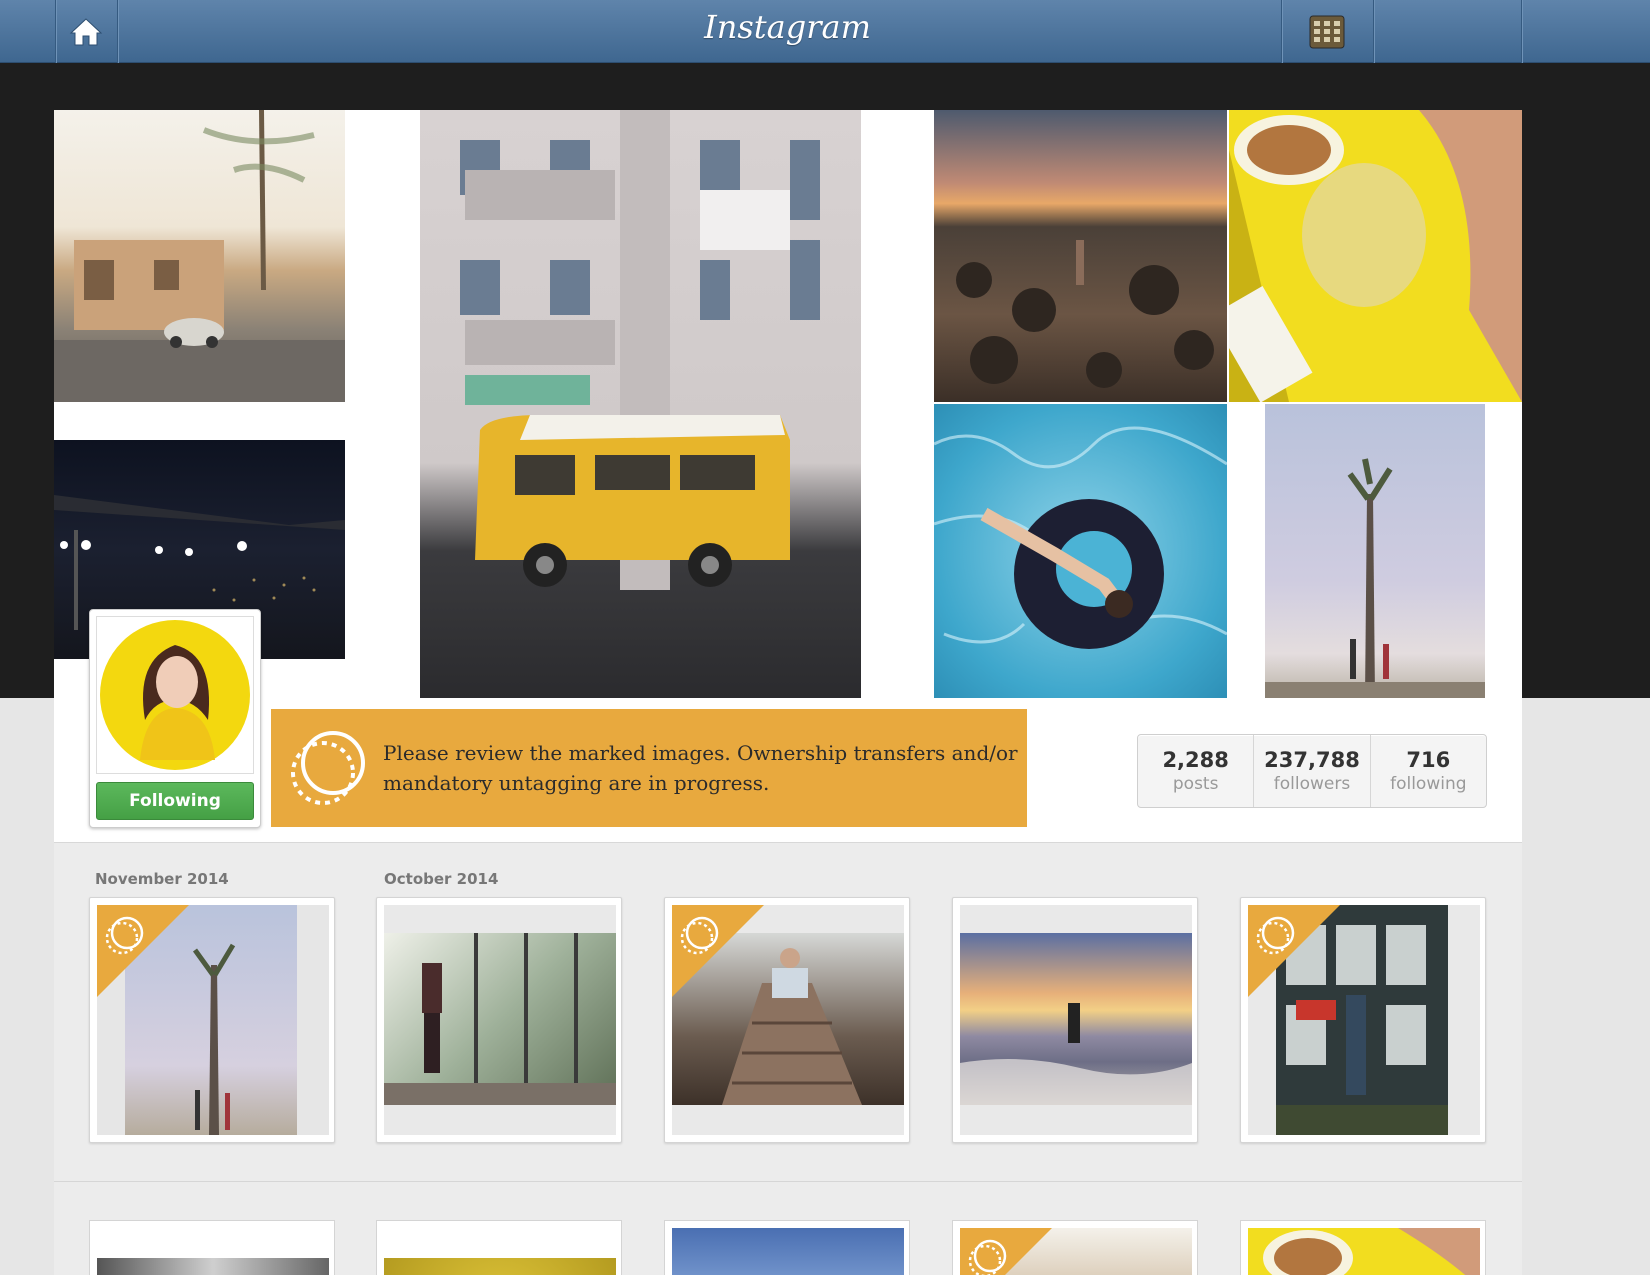  Describe the element at coordinates (1375, 551) in the screenshot. I see `cover-photo-joshua-tree` at that location.